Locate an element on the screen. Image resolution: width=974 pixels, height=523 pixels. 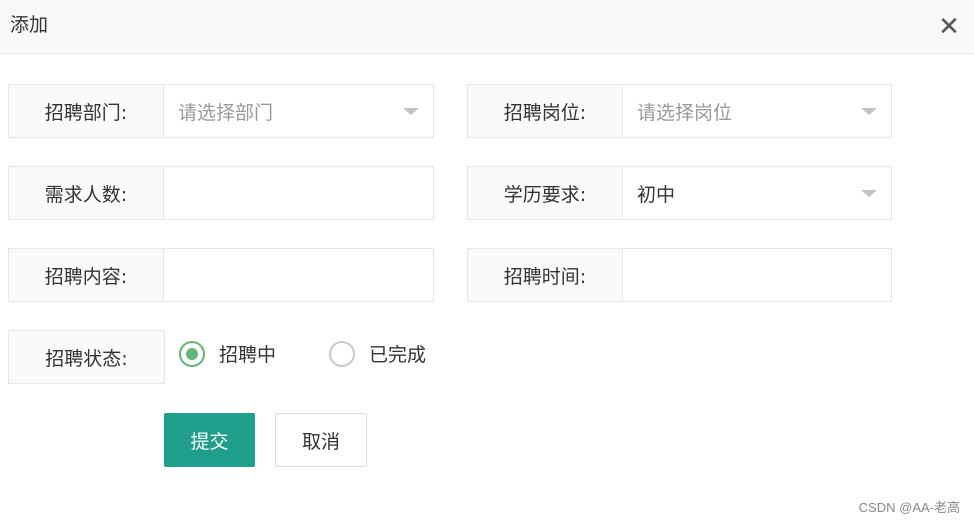
close-icon: ✕ is located at coordinates (949, 27).